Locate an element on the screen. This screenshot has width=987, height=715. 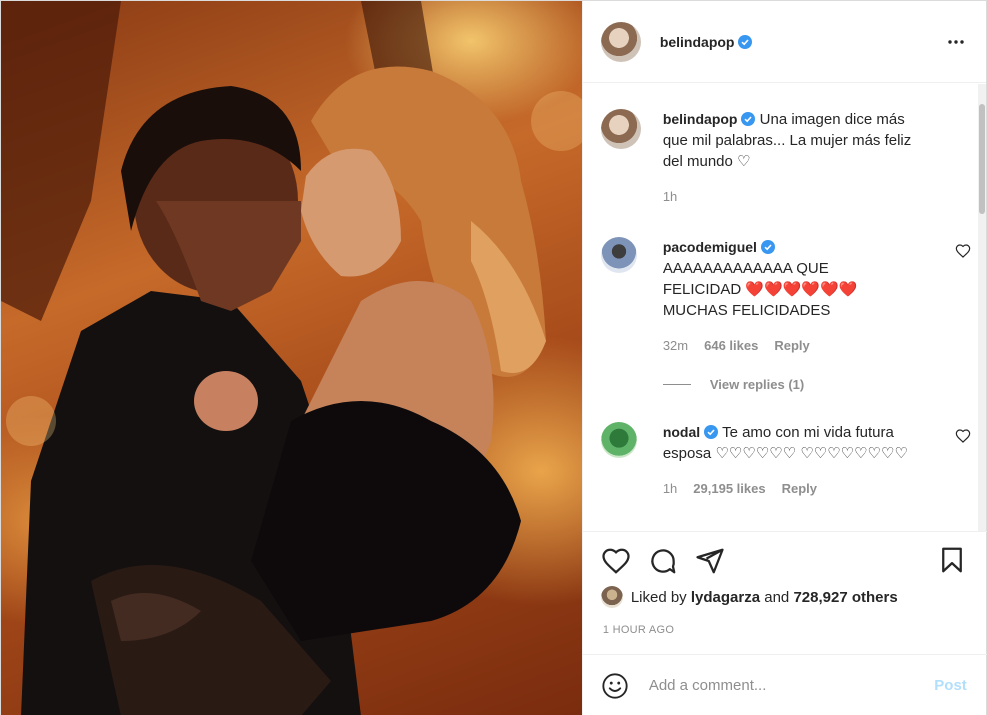
comment-likes: 646 likes is located at coordinates (731, 345).